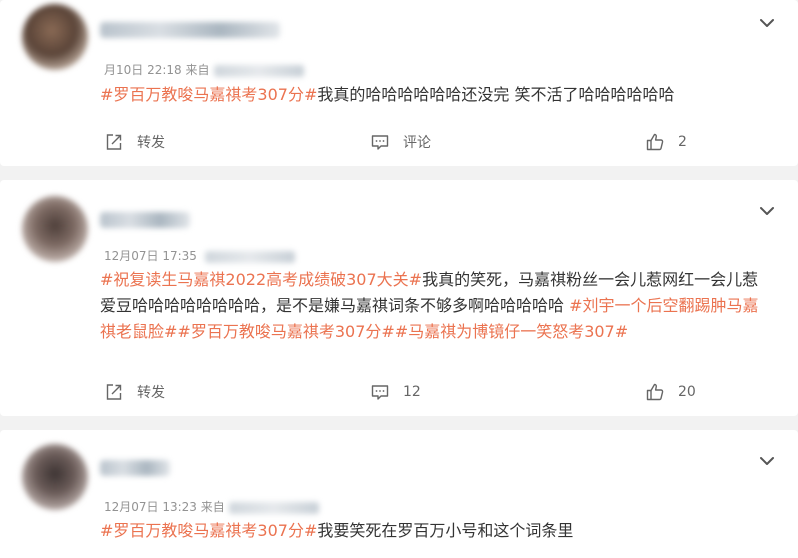  What do you see at coordinates (143, 70) in the screenshot?
I see `post-time: 月10日 22:18` at bounding box center [143, 70].